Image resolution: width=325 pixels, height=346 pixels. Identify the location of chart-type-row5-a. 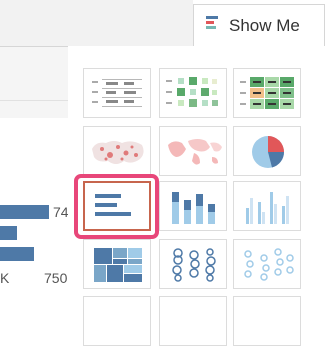
(117, 321).